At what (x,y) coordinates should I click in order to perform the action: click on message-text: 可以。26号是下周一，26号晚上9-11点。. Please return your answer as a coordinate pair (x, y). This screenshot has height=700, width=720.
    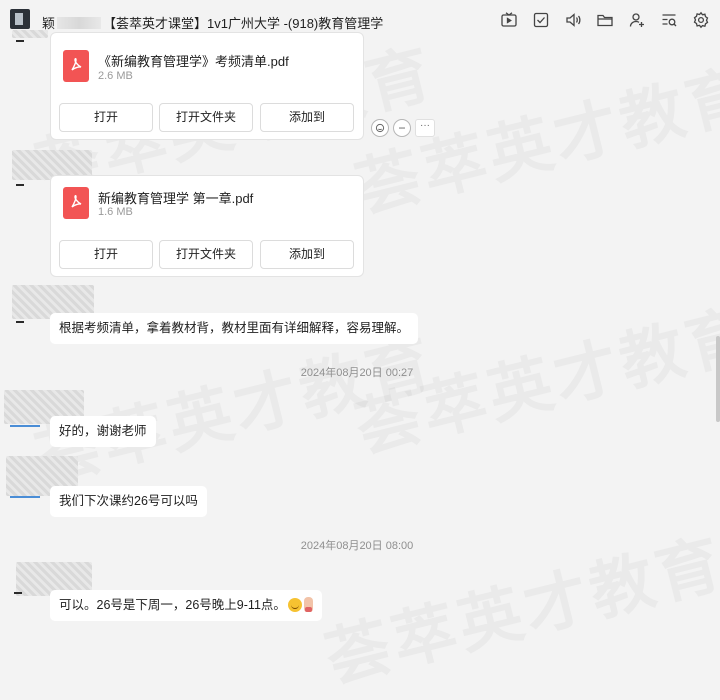
    Looking at the image, I should click on (172, 605).